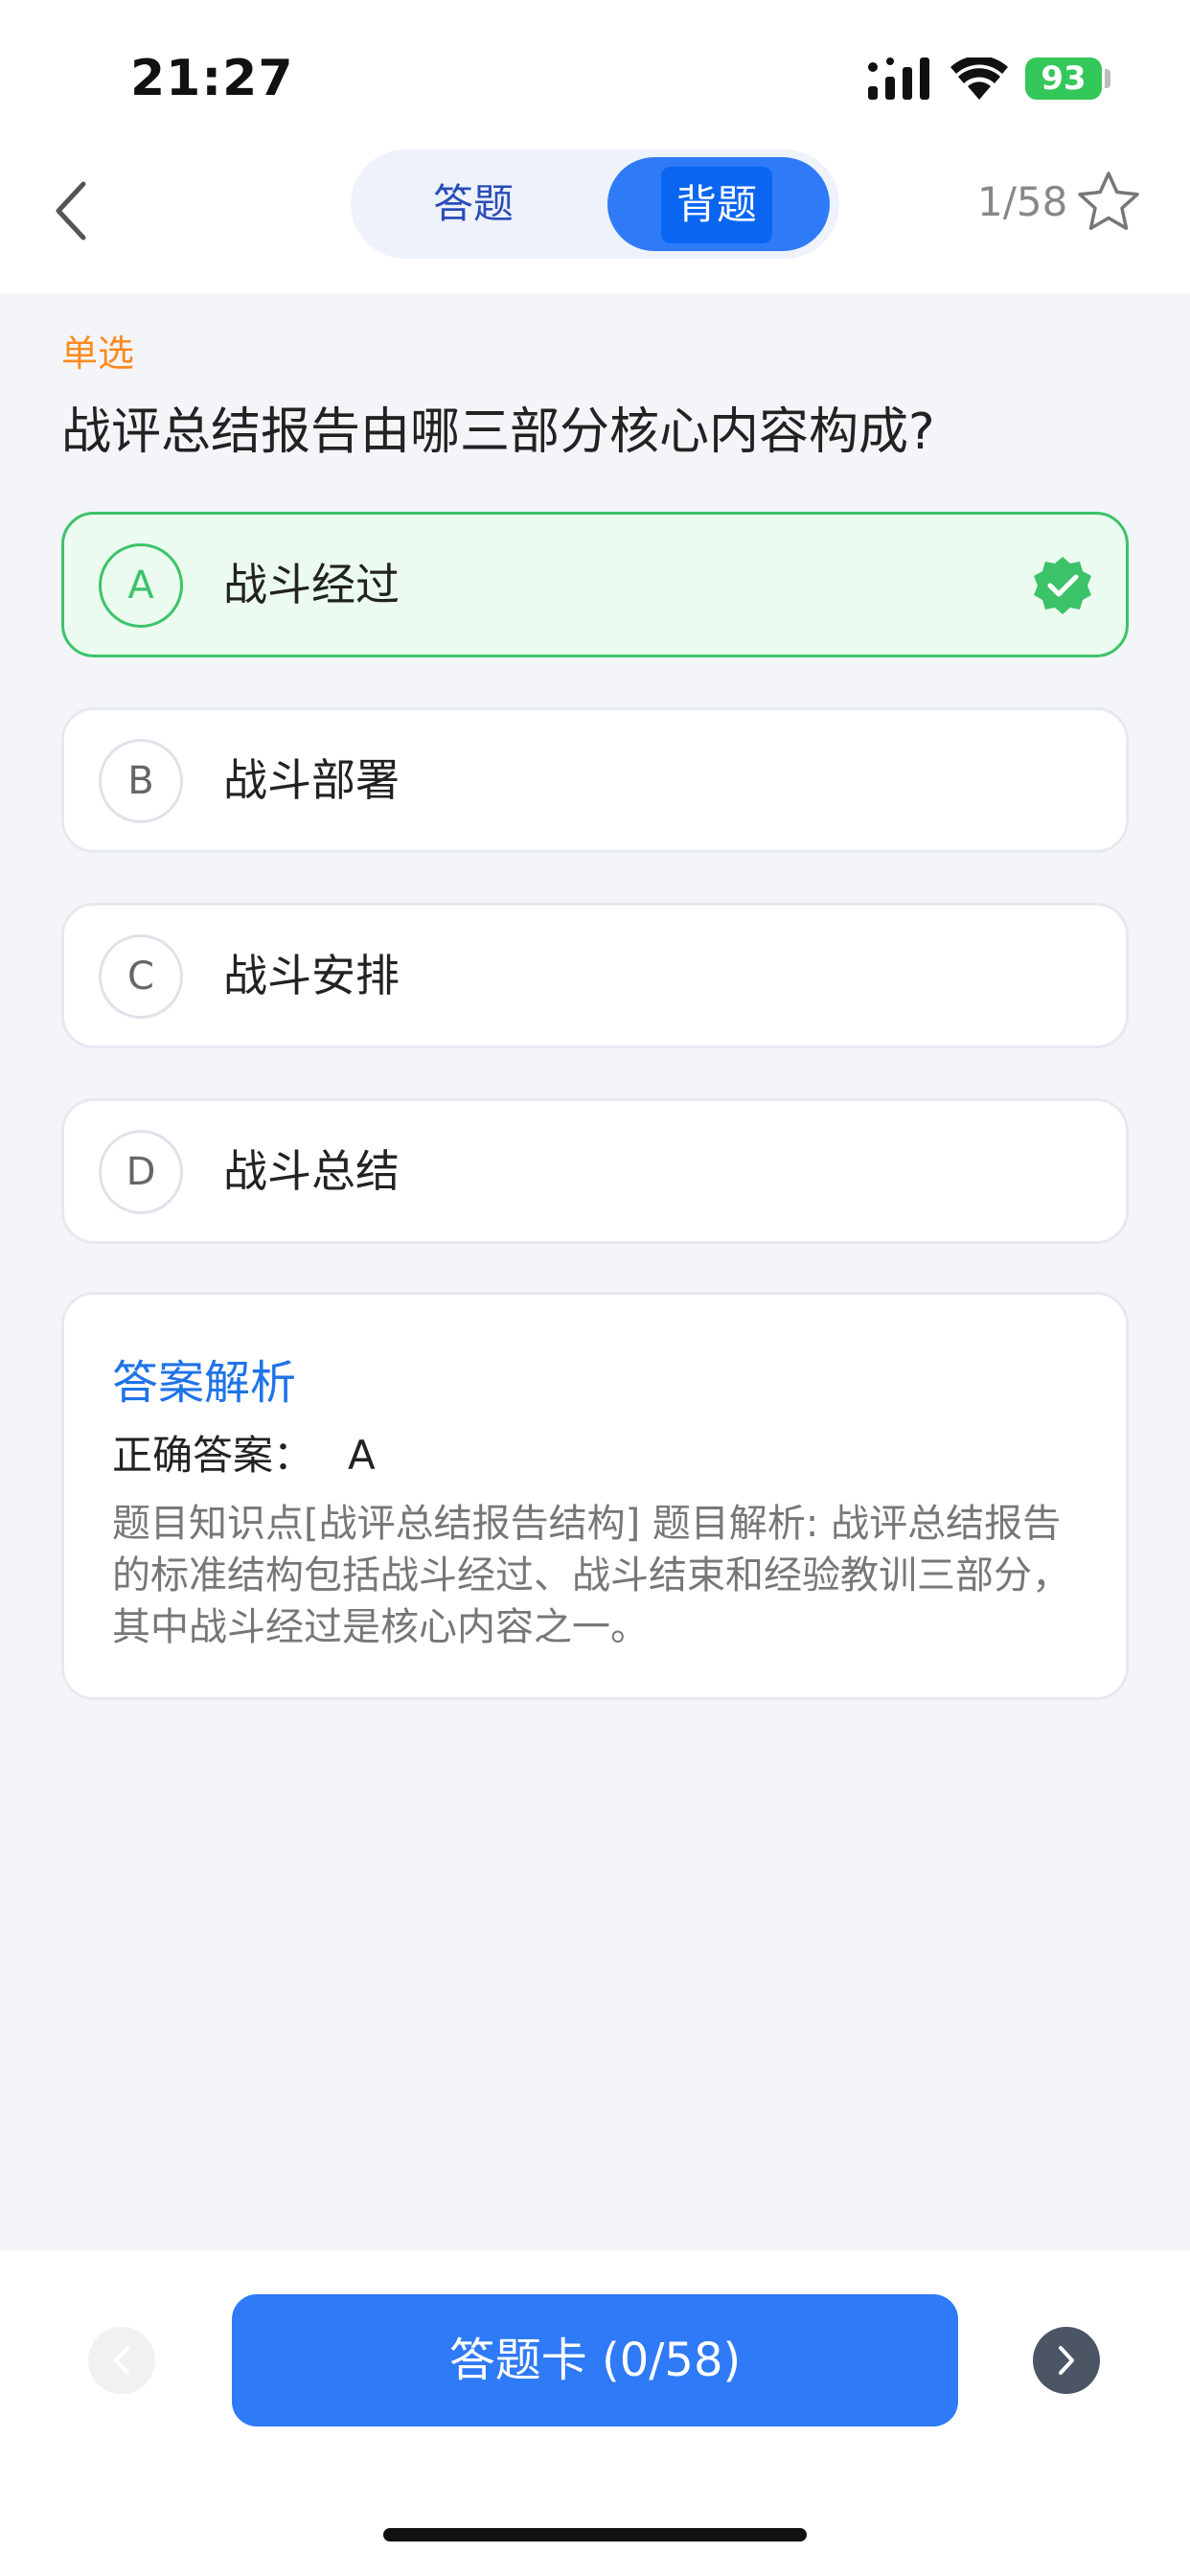  Describe the element at coordinates (595, 584) in the screenshot. I see `option-a: A 战斗经过` at that location.